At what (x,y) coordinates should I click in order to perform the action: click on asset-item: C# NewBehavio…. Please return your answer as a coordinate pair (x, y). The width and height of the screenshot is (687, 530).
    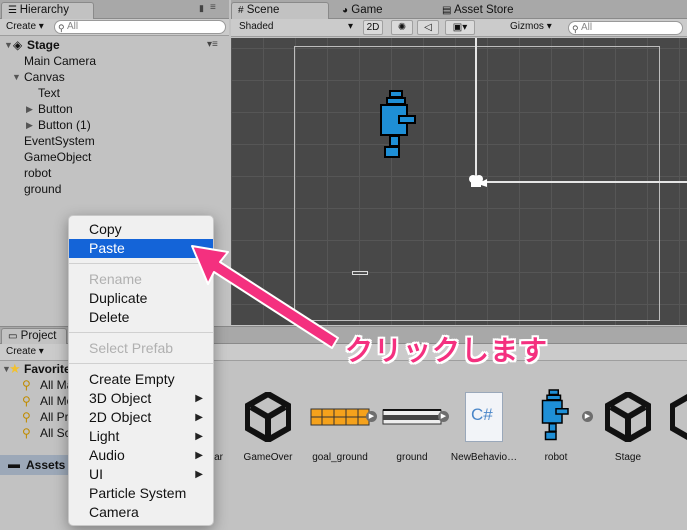
    Looking at the image, I should click on (484, 417).